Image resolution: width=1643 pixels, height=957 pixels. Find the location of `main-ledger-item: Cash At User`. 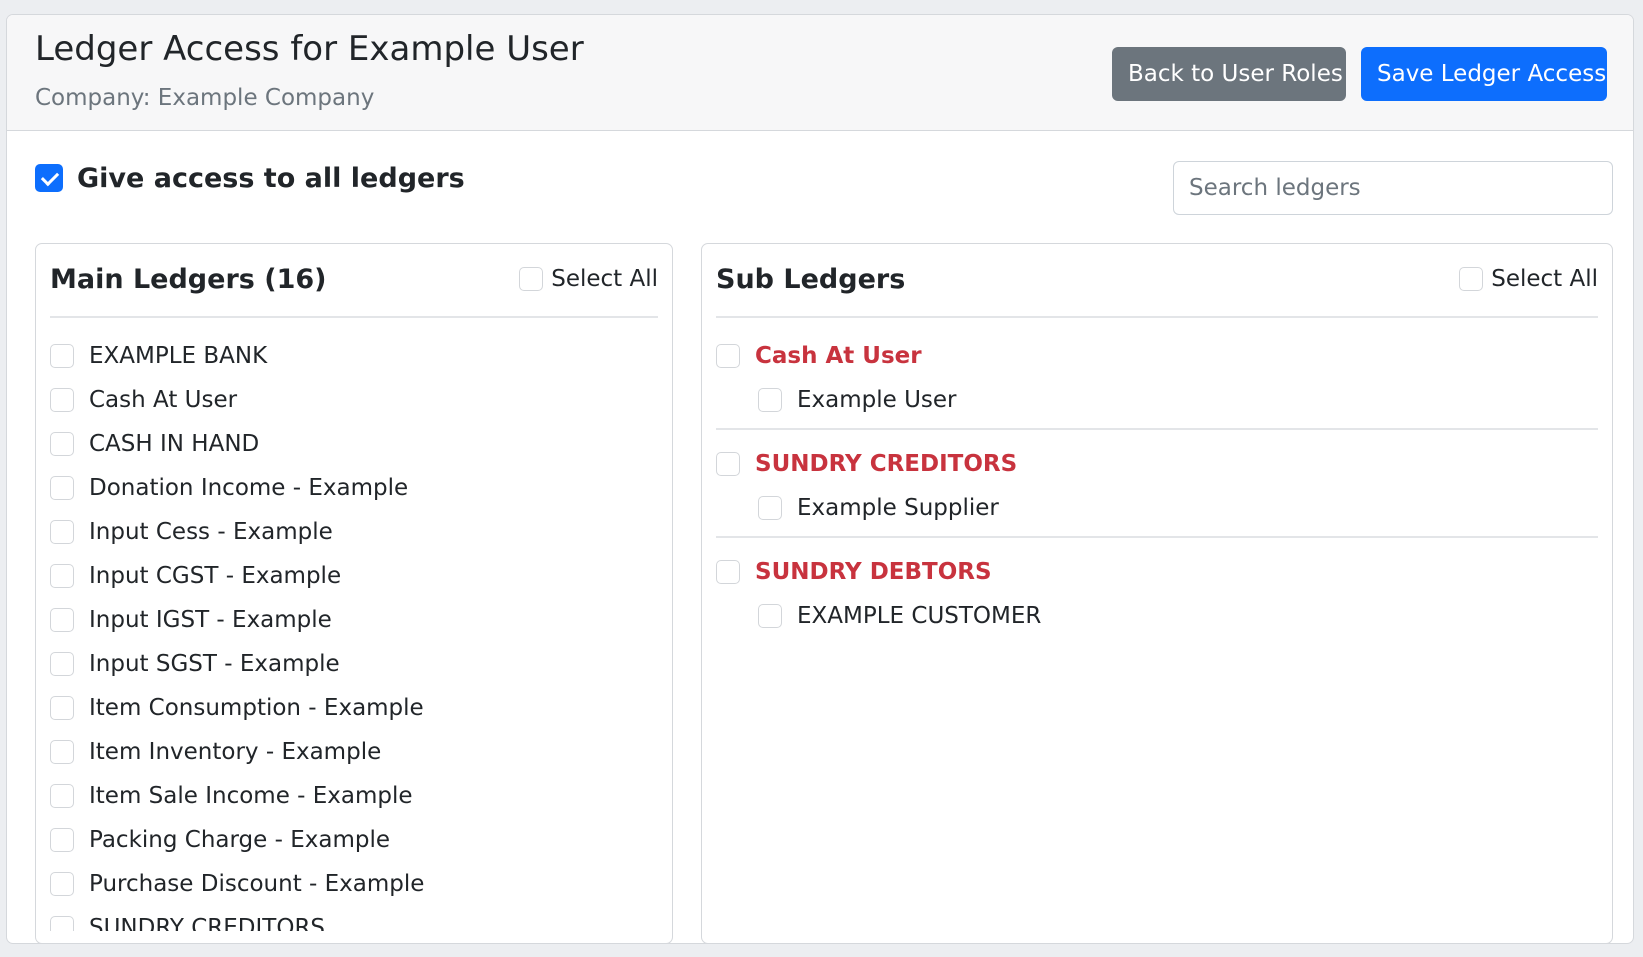

main-ledger-item: Cash At User is located at coordinates (354, 400).